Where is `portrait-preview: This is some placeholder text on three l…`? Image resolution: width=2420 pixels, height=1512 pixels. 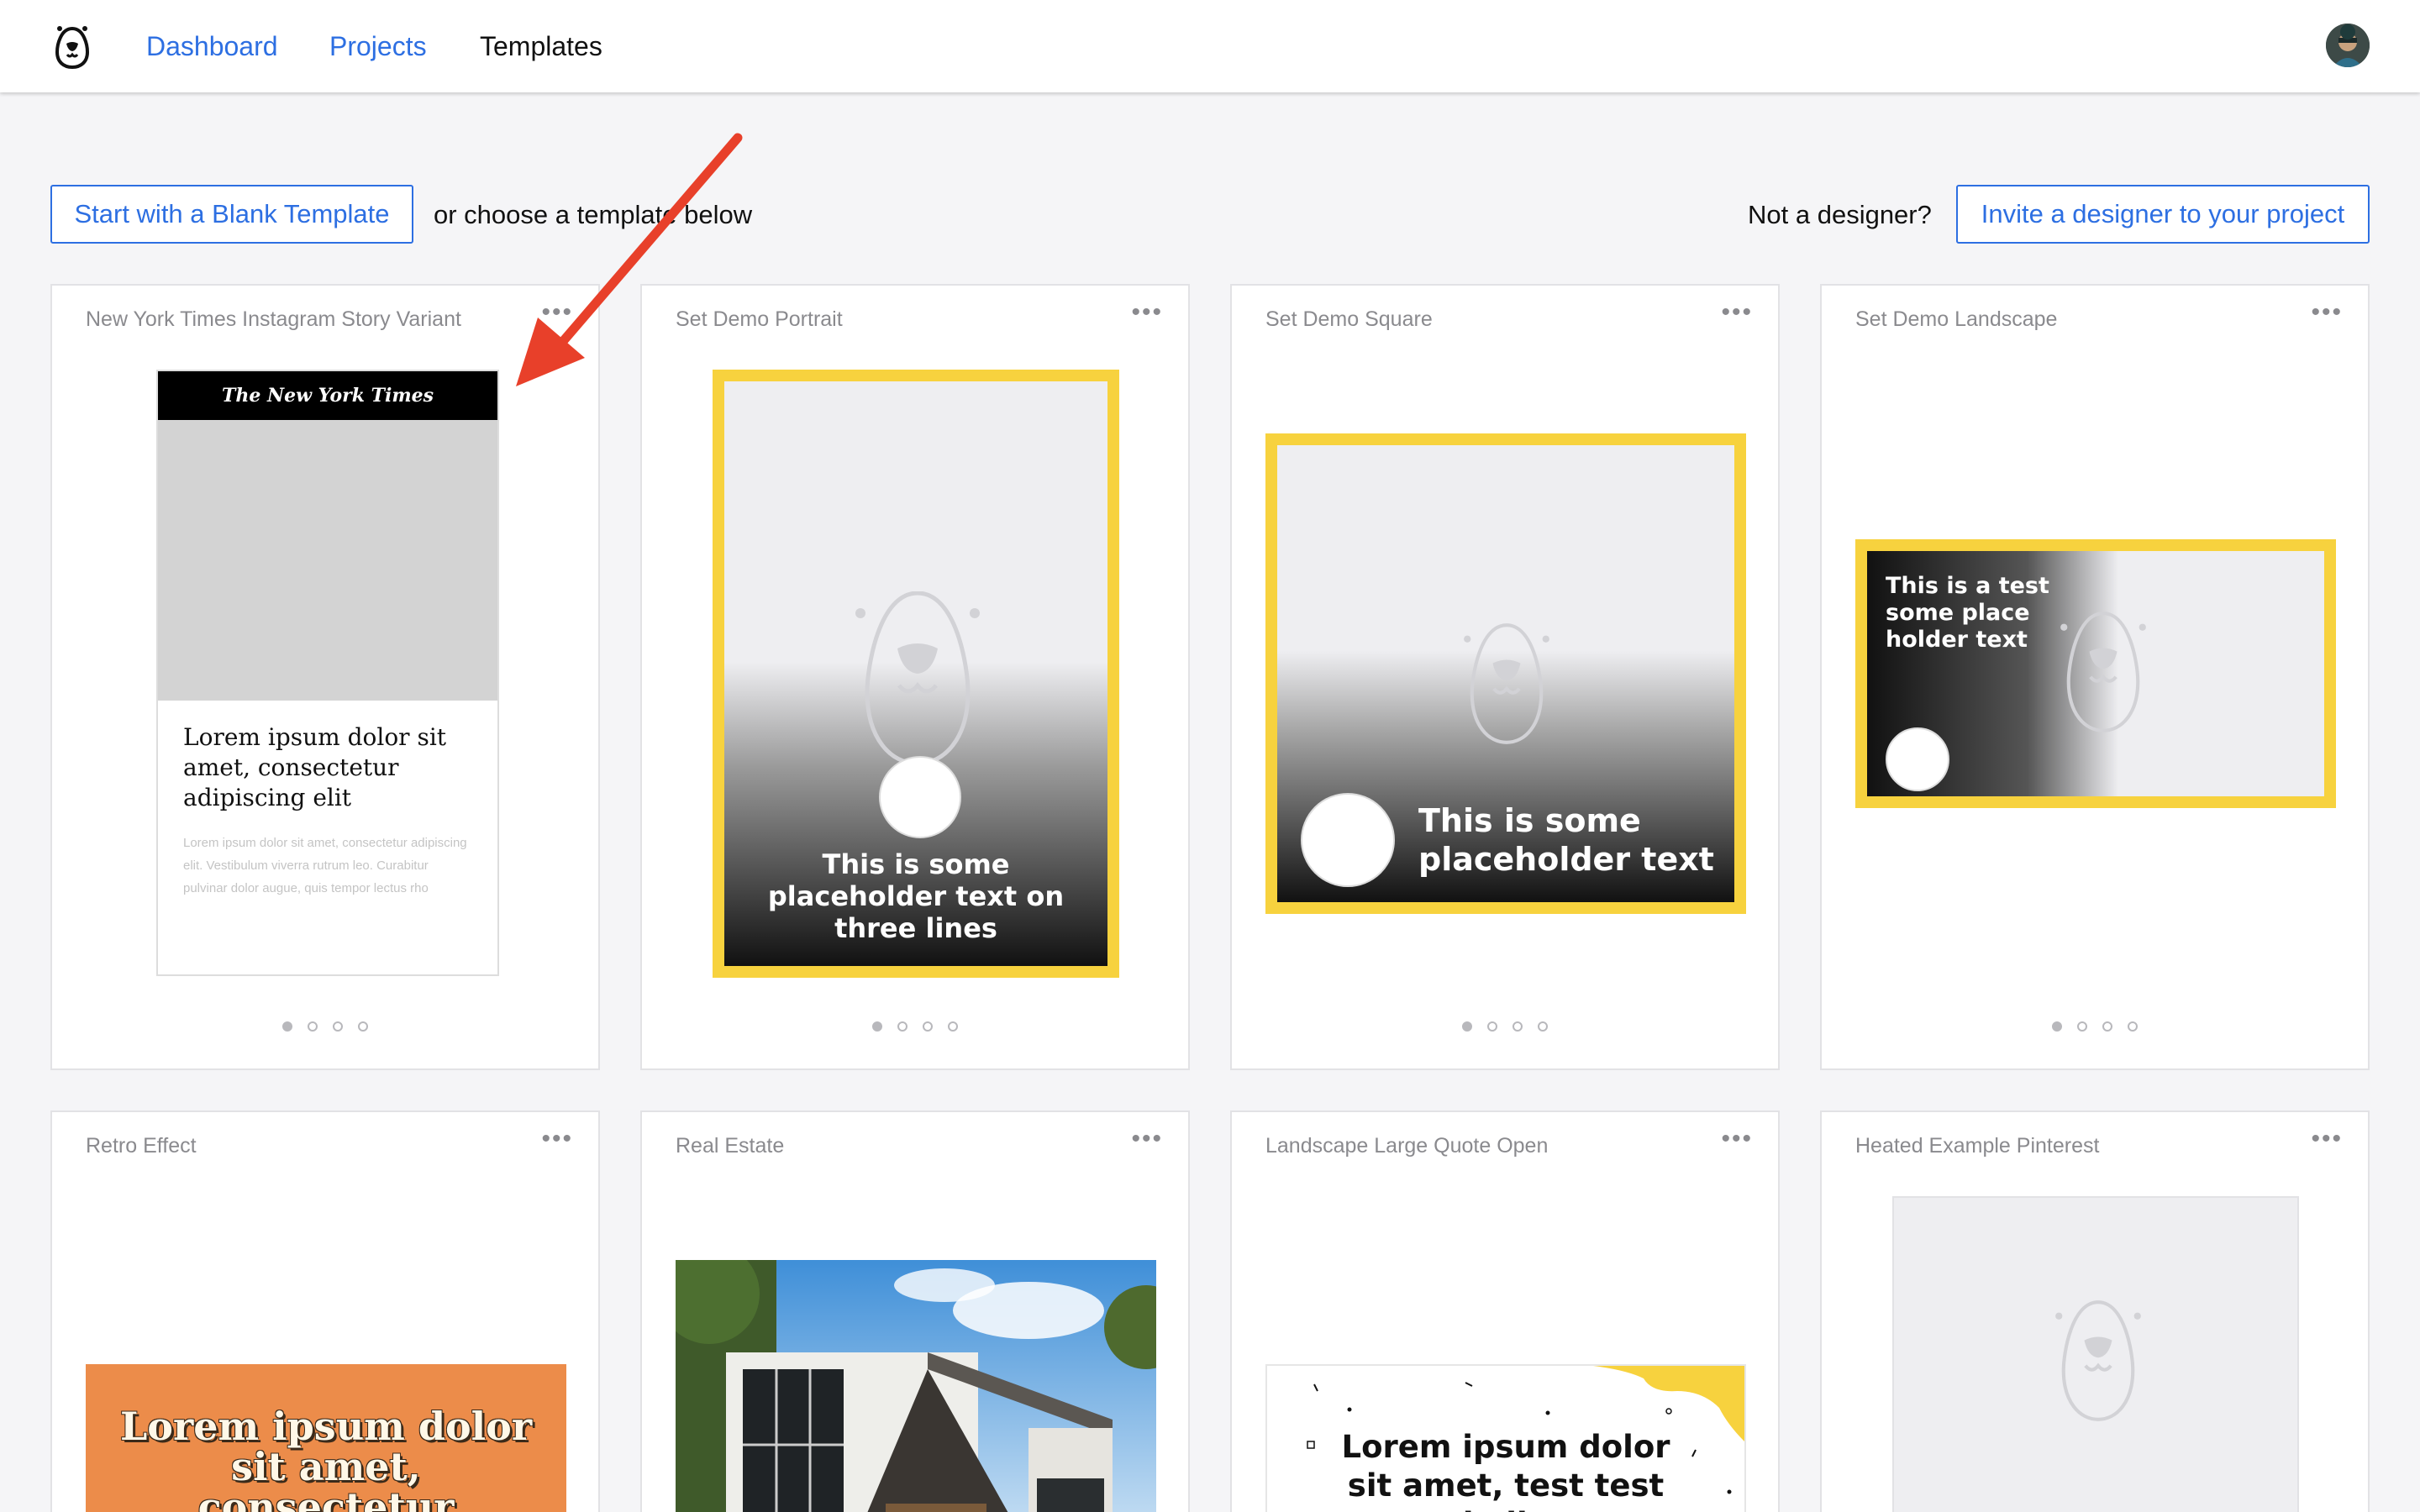 portrait-preview: This is some placeholder text on three l… is located at coordinates (916, 674).